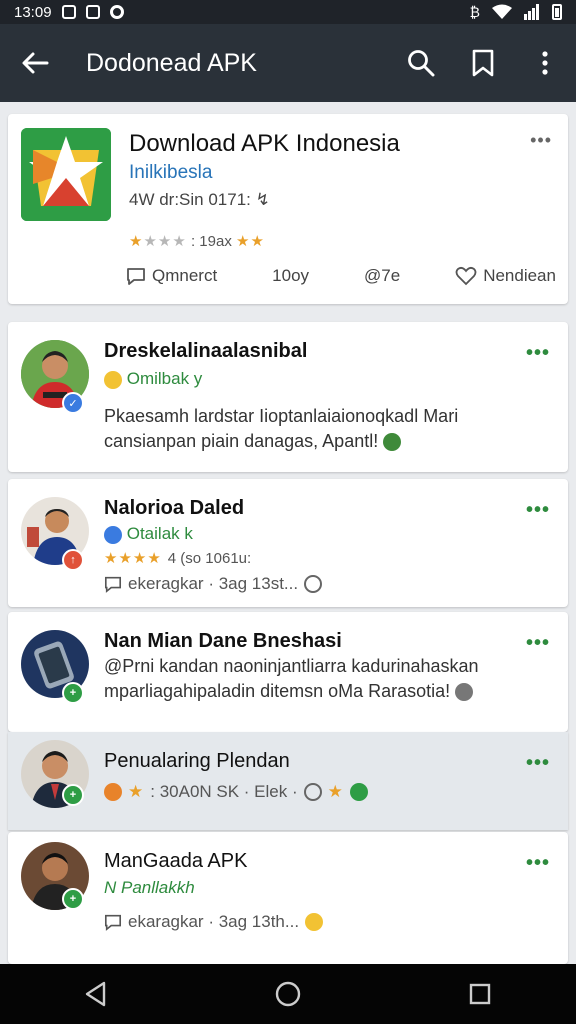 The width and height of the screenshot is (576, 1024). What do you see at coordinates (176, 861) in the screenshot?
I see `post-author: ManGaada APK` at bounding box center [176, 861].